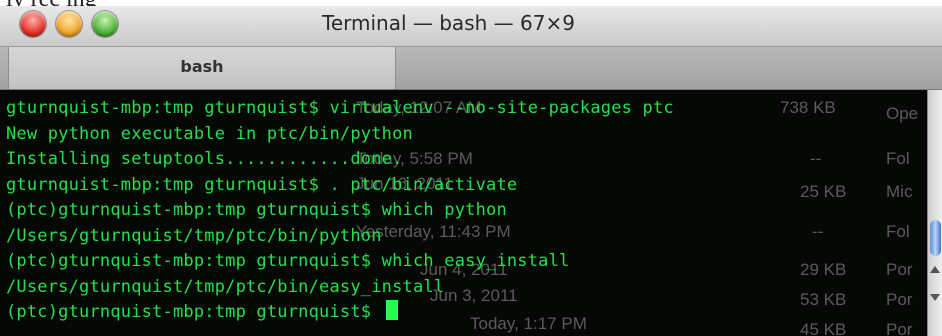 The image size is (942, 336). What do you see at coordinates (33, 24) in the screenshot?
I see `close-button` at bounding box center [33, 24].